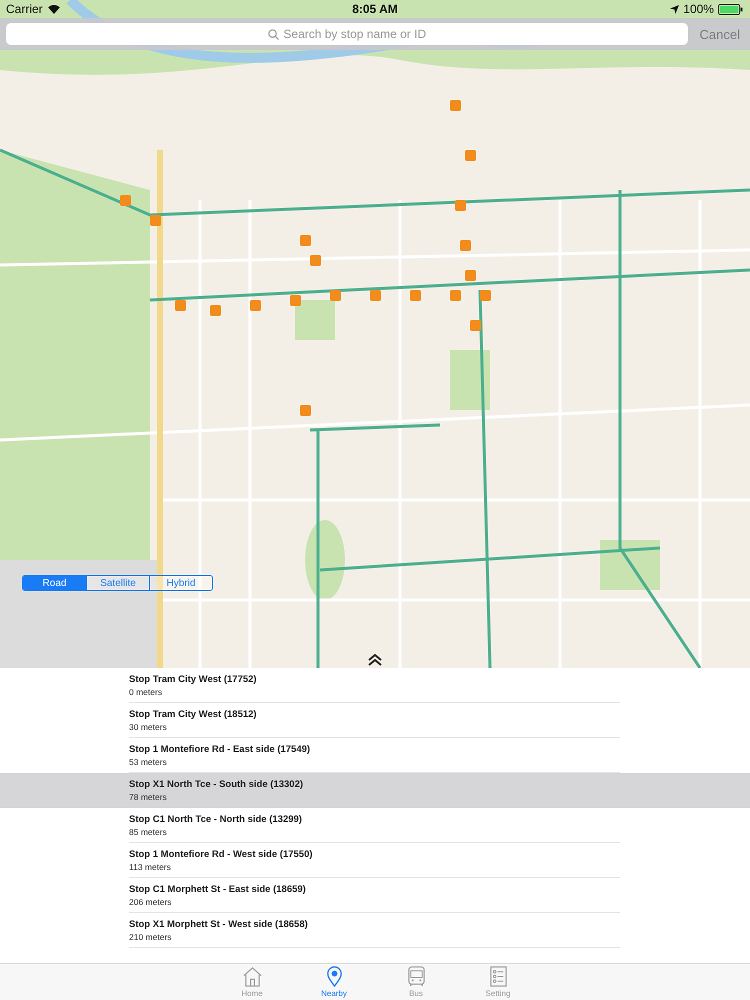  I want to click on stop-distance: 0 meters, so click(146, 691).